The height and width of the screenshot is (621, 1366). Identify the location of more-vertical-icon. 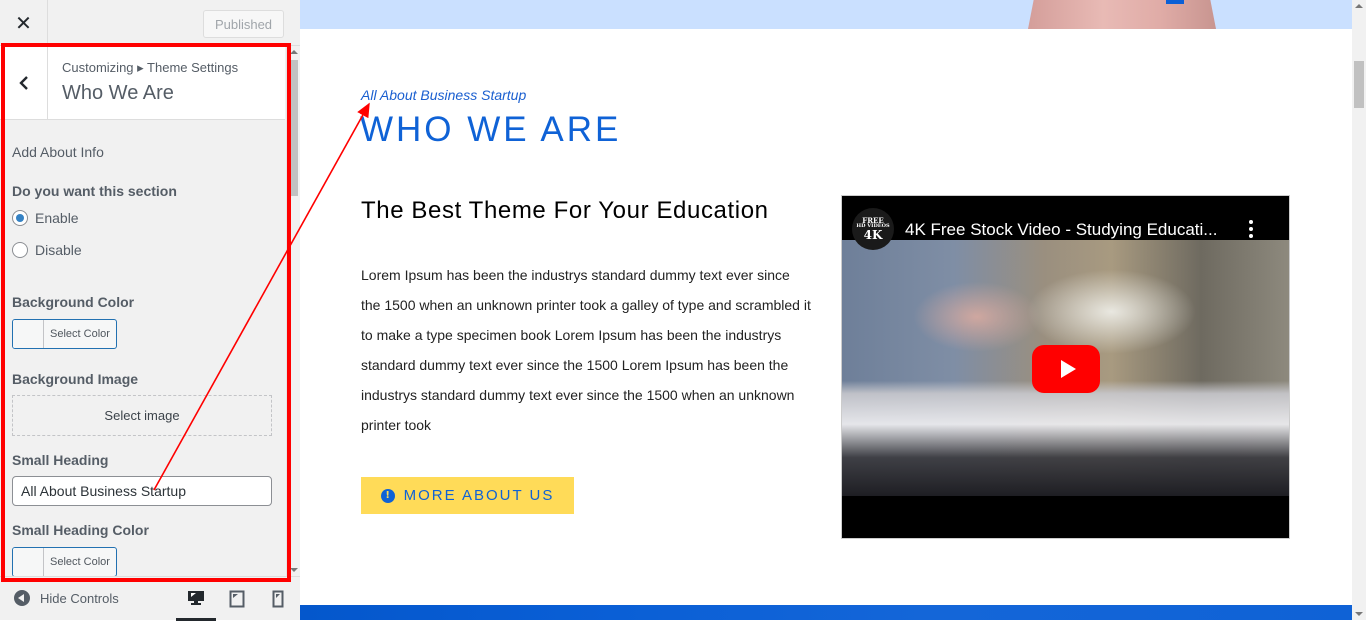
(1251, 229).